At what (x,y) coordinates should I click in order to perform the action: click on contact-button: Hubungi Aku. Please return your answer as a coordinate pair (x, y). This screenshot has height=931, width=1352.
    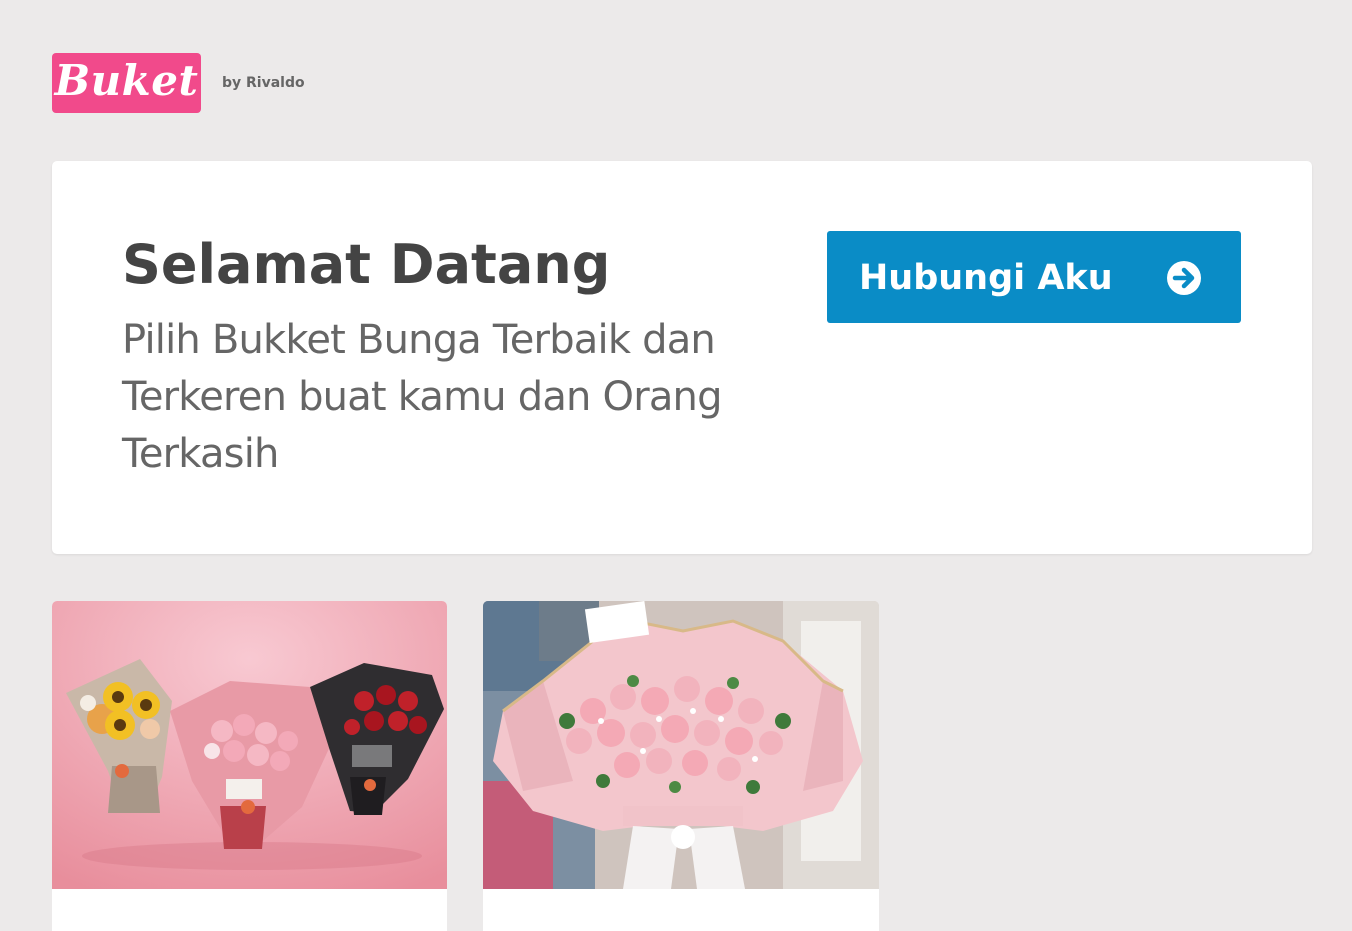
    Looking at the image, I should click on (1034, 277).